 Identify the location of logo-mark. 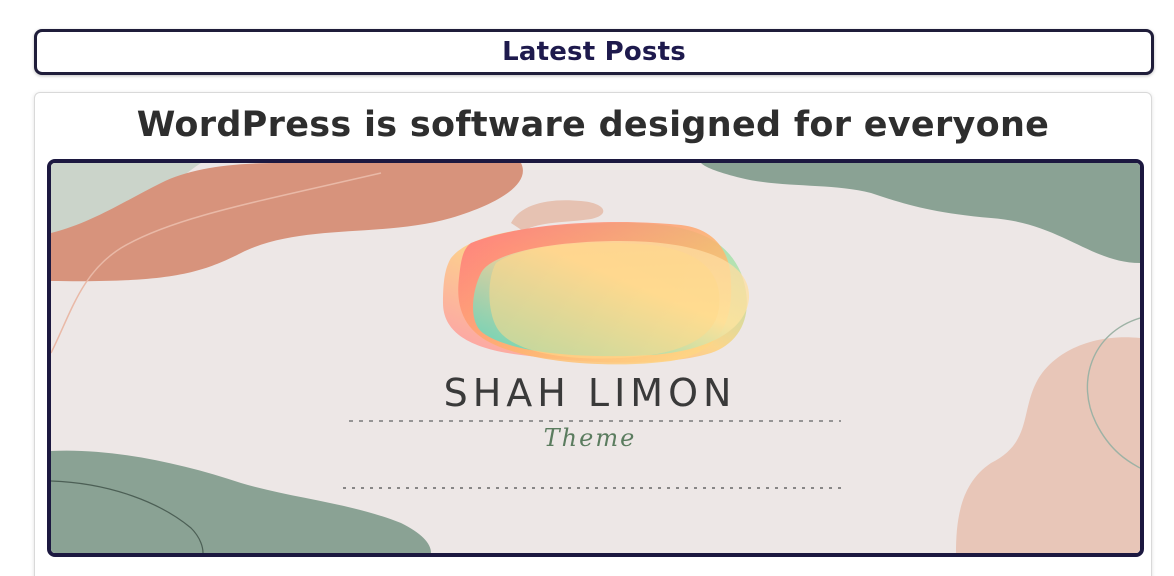
(596, 293).